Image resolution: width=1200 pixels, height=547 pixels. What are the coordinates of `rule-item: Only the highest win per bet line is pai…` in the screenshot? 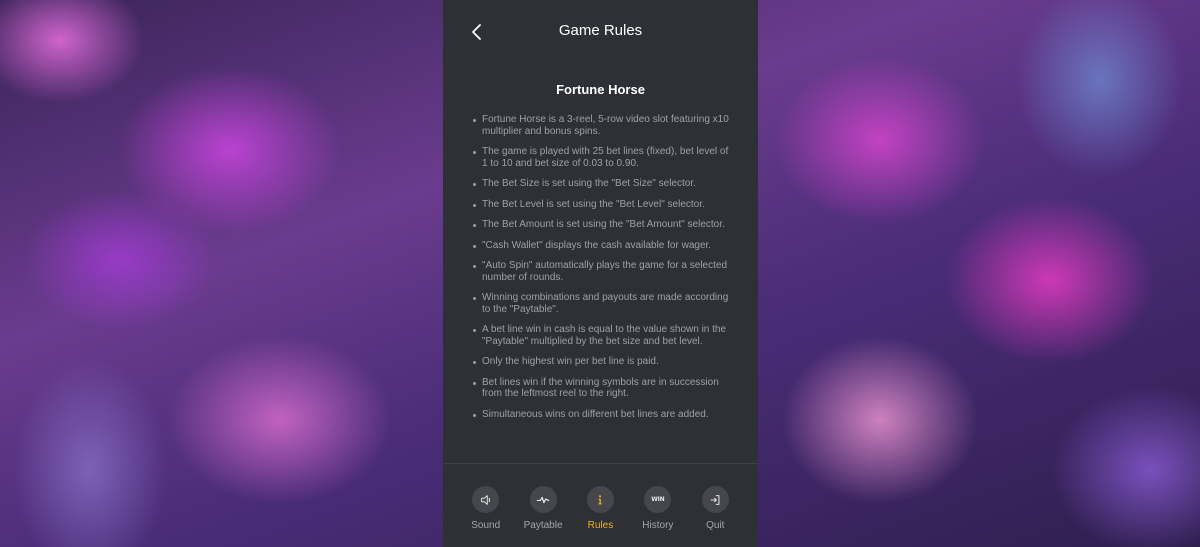 It's located at (601, 362).